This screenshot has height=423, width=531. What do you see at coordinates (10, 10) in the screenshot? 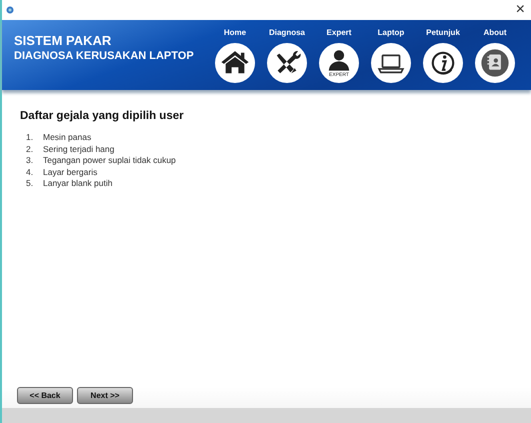
I see `app-icon` at bounding box center [10, 10].